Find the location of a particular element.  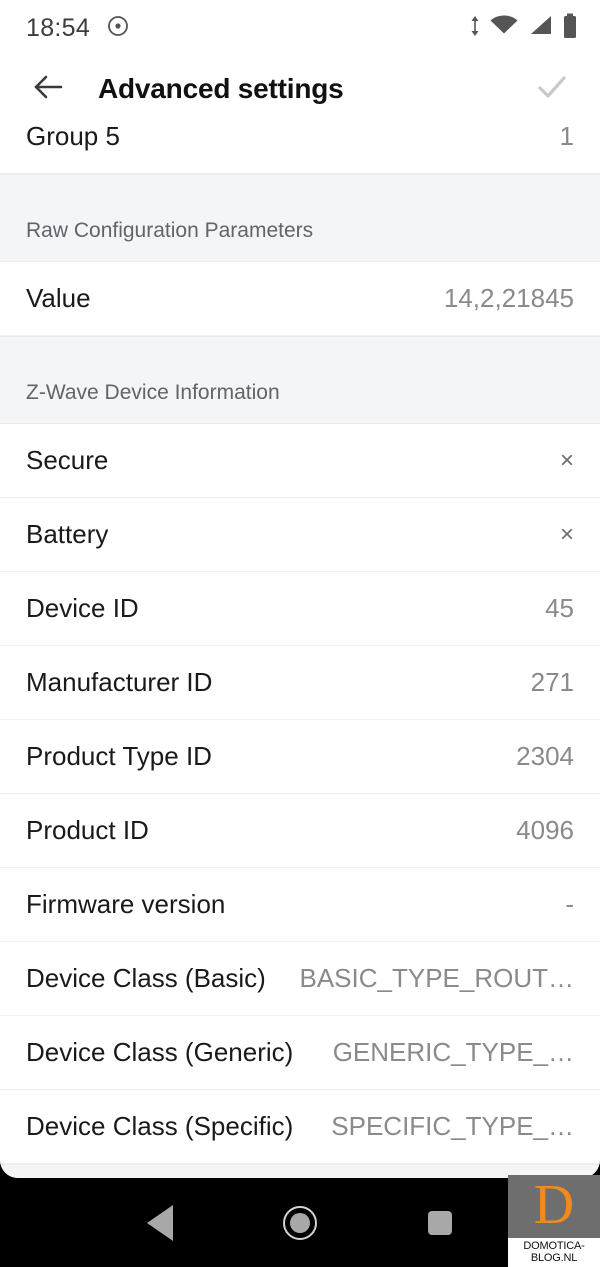

settings-row-label: Device Class (Generic) is located at coordinates (160, 1052).